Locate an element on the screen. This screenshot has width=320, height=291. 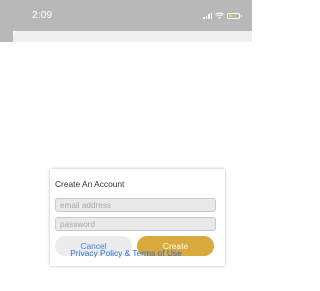
email-field is located at coordinates (135, 205).